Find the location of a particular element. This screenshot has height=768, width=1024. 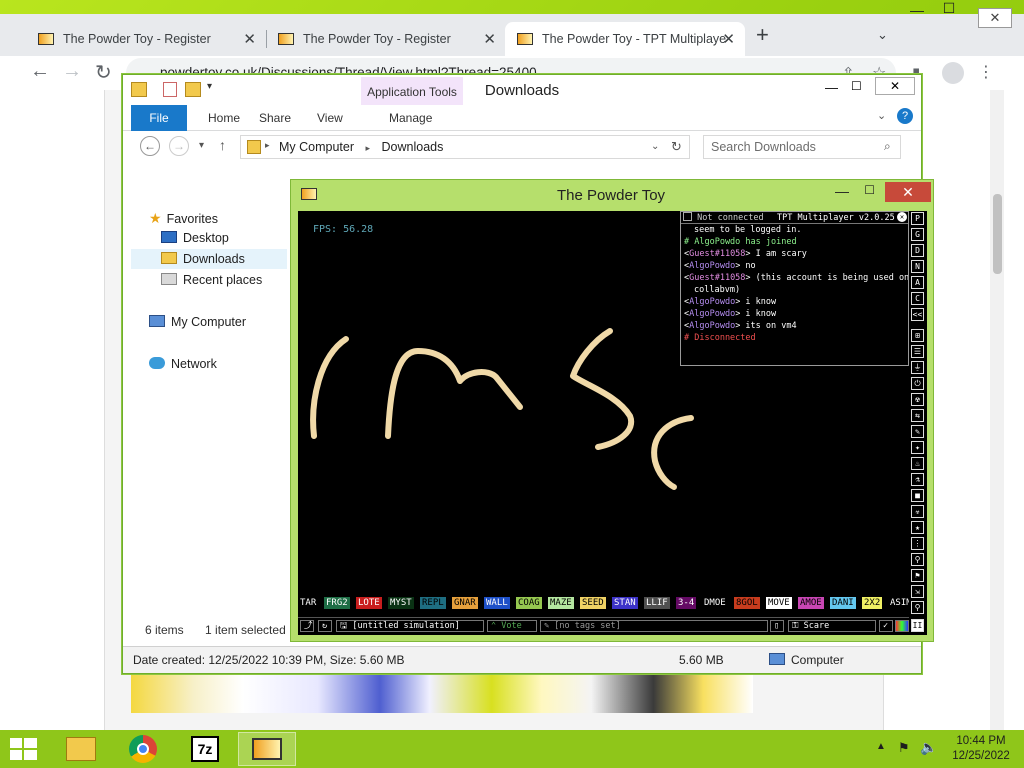

render-options-icon: ✓ is located at coordinates (886, 626).